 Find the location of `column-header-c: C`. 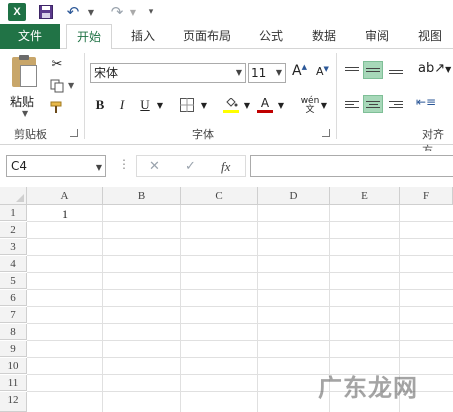

column-header-c: C is located at coordinates (219, 196).